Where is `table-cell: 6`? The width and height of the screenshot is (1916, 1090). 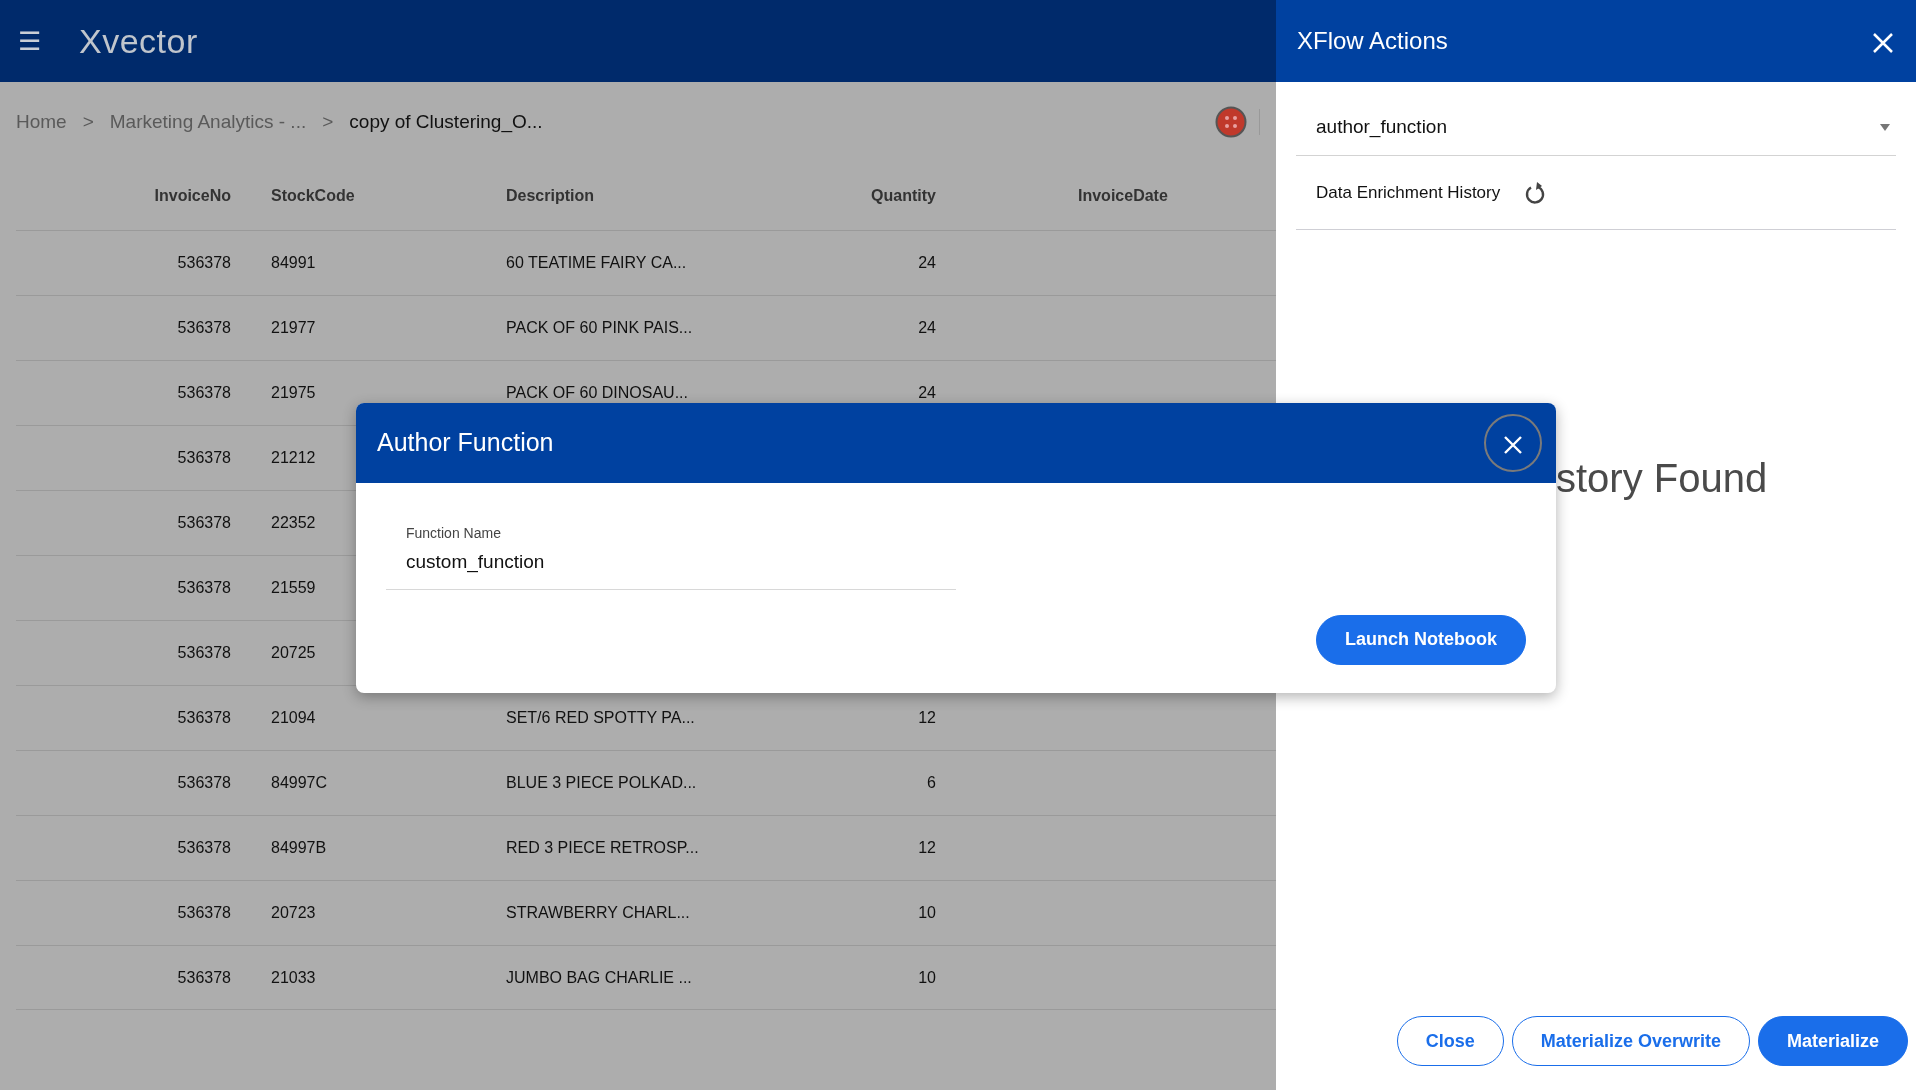 table-cell: 6 is located at coordinates (931, 782).